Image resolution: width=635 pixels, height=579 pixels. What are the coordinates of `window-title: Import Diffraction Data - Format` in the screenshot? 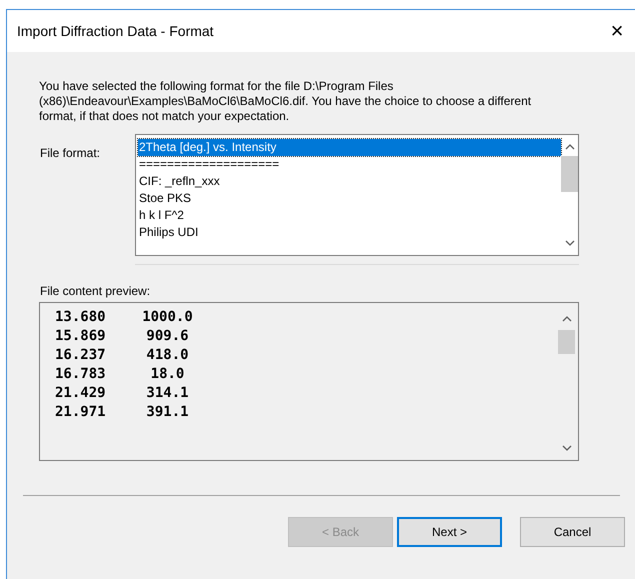 It's located at (115, 31).